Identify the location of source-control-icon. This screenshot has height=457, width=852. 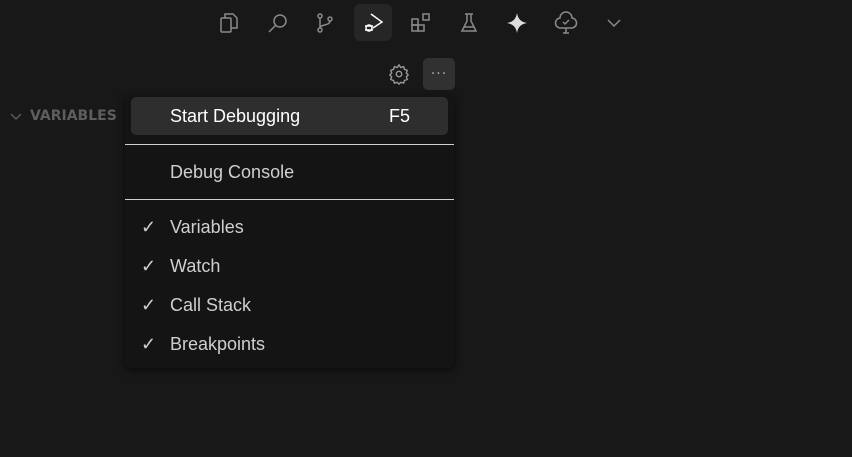
(325, 22).